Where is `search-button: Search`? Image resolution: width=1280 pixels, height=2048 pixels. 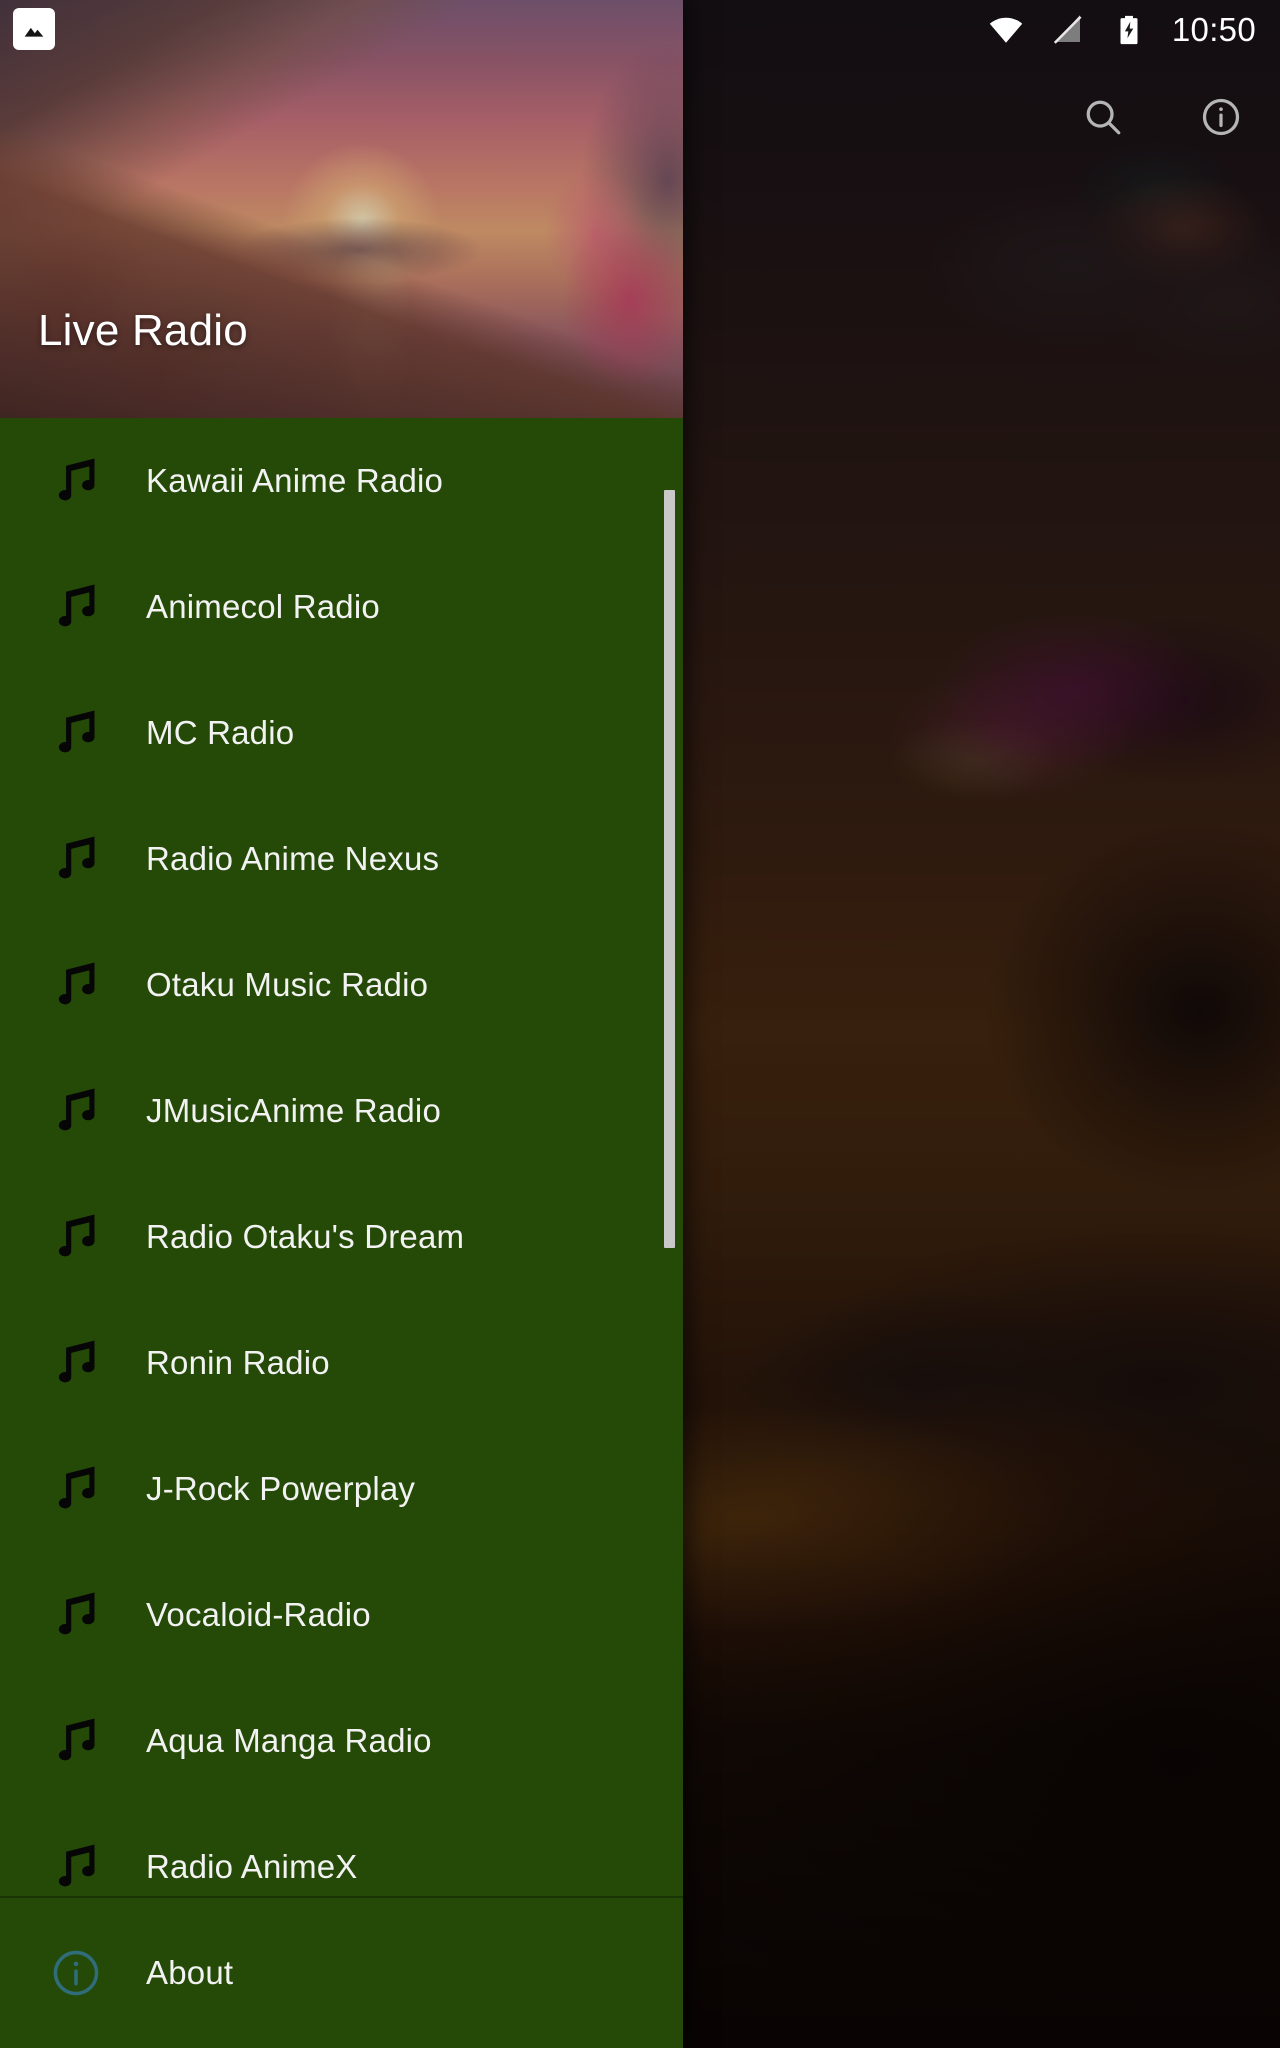 search-button: Search is located at coordinates (1103, 119).